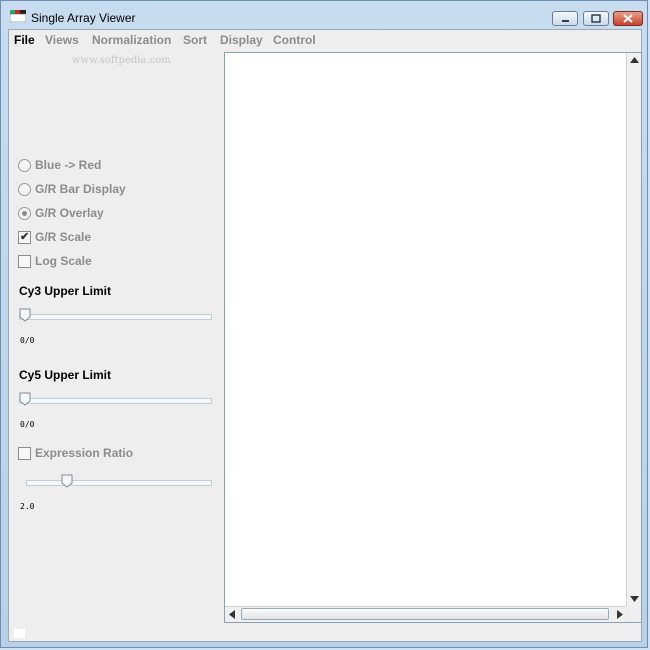 The width and height of the screenshot is (650, 650). Describe the element at coordinates (241, 40) in the screenshot. I see `menu-display: Display` at that location.